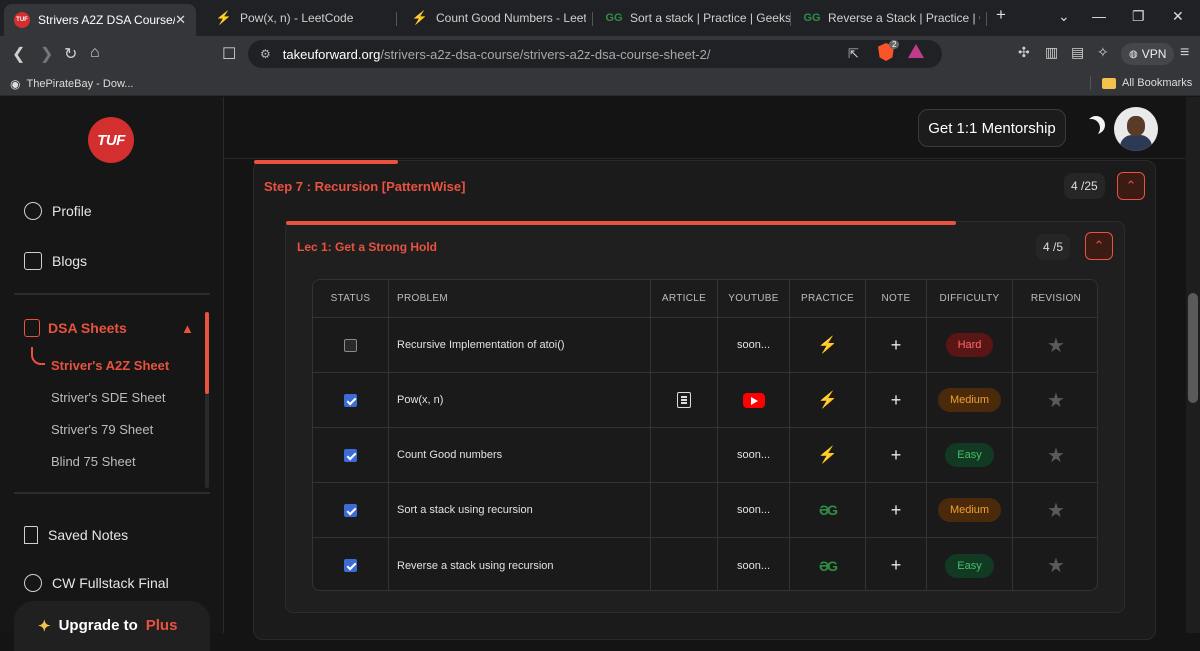 This screenshot has width=1200, height=651. Describe the element at coordinates (180, 20) in the screenshot. I see `close-tab-icon: ✕` at that location.